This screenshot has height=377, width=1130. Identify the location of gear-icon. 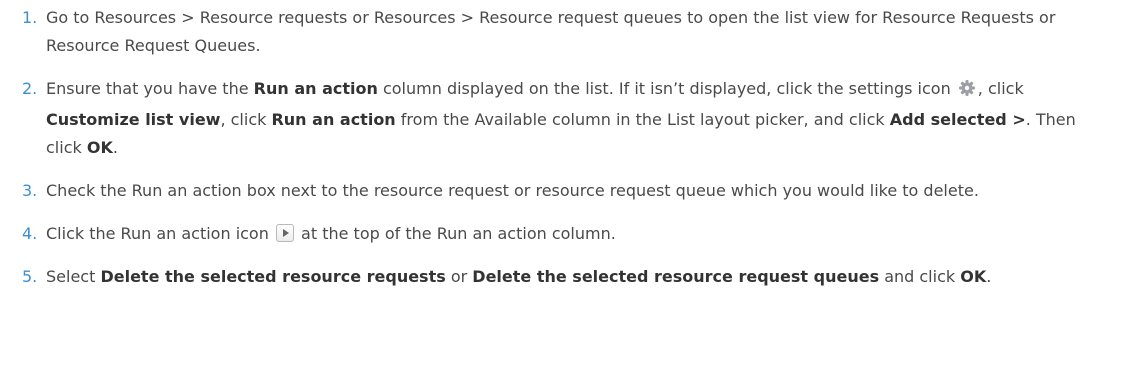
(967, 92).